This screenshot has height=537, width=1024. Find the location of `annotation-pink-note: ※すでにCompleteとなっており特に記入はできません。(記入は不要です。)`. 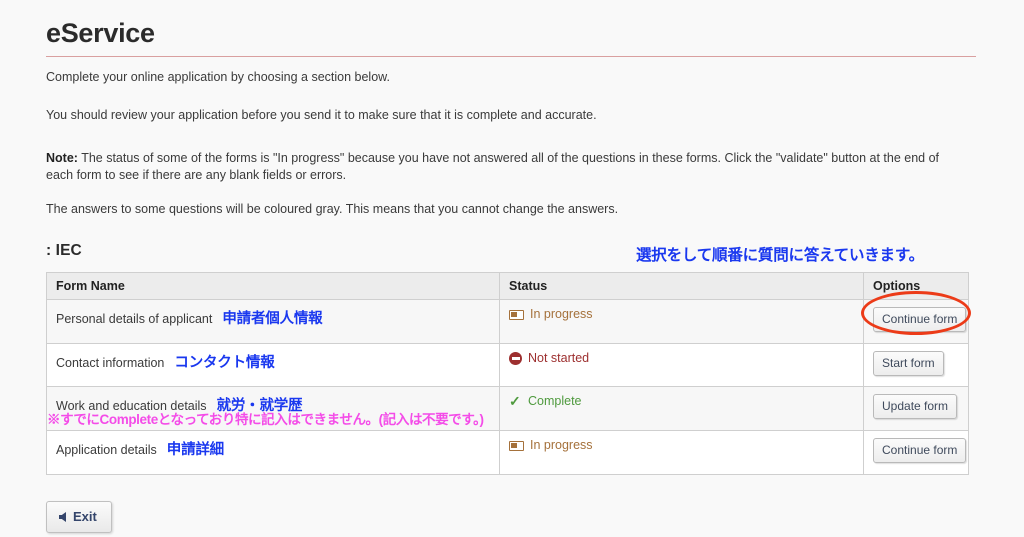

annotation-pink-note: ※すでにCompleteとなっており特に記入はできません。(記入は不要です。) is located at coordinates (265, 419).